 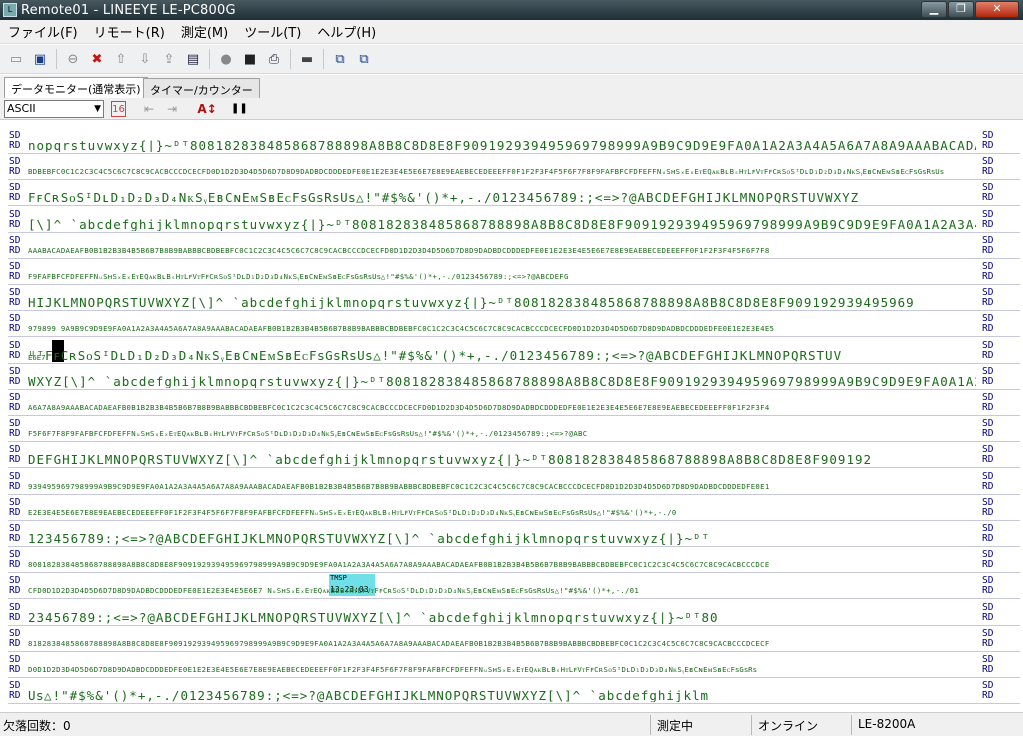 I want to click on pause-button: ❚❚, so click(x=239, y=109).